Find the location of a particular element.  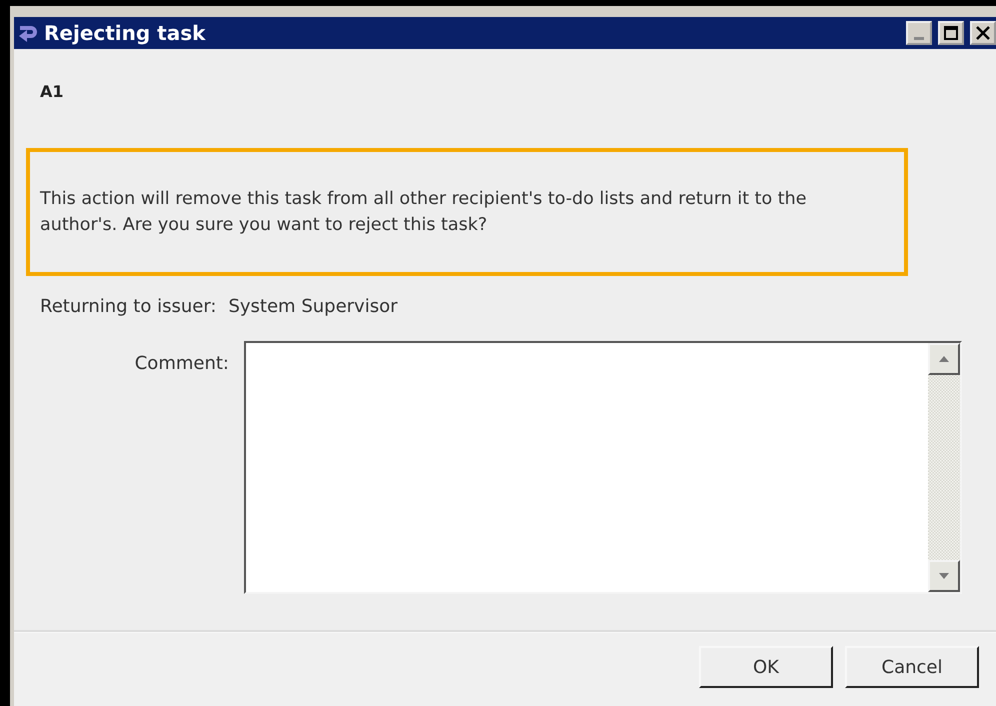

minimize-icon is located at coordinates (919, 38).